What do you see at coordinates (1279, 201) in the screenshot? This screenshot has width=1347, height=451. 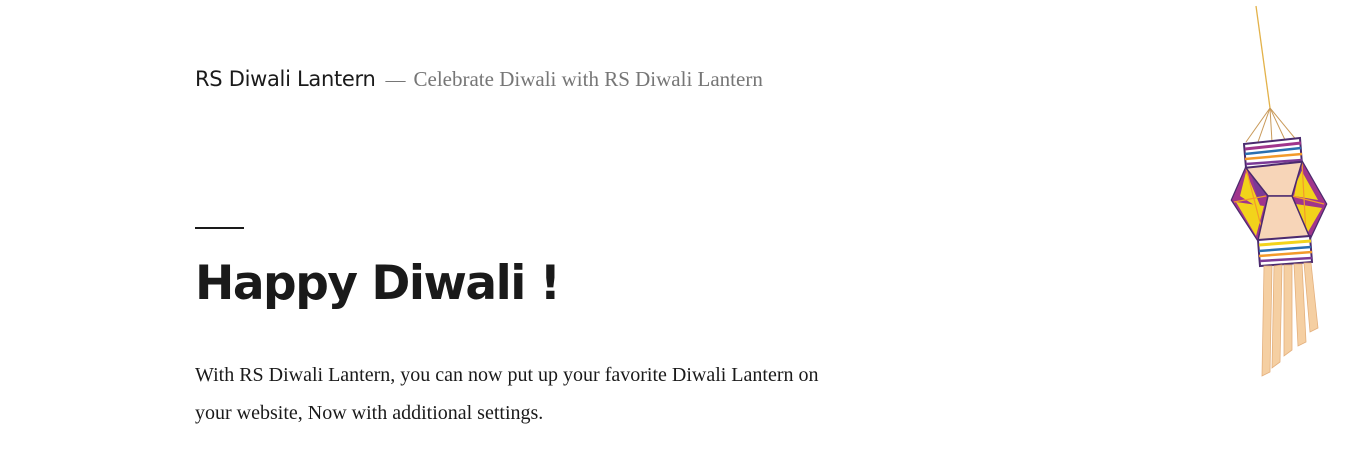 I see `lantern-body` at bounding box center [1279, 201].